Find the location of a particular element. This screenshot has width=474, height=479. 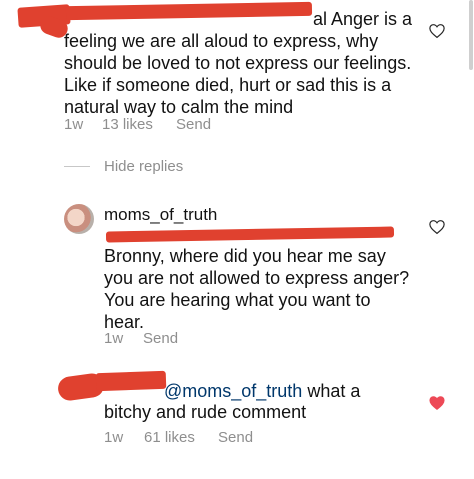

reply-1-time: 1w is located at coordinates (114, 338).